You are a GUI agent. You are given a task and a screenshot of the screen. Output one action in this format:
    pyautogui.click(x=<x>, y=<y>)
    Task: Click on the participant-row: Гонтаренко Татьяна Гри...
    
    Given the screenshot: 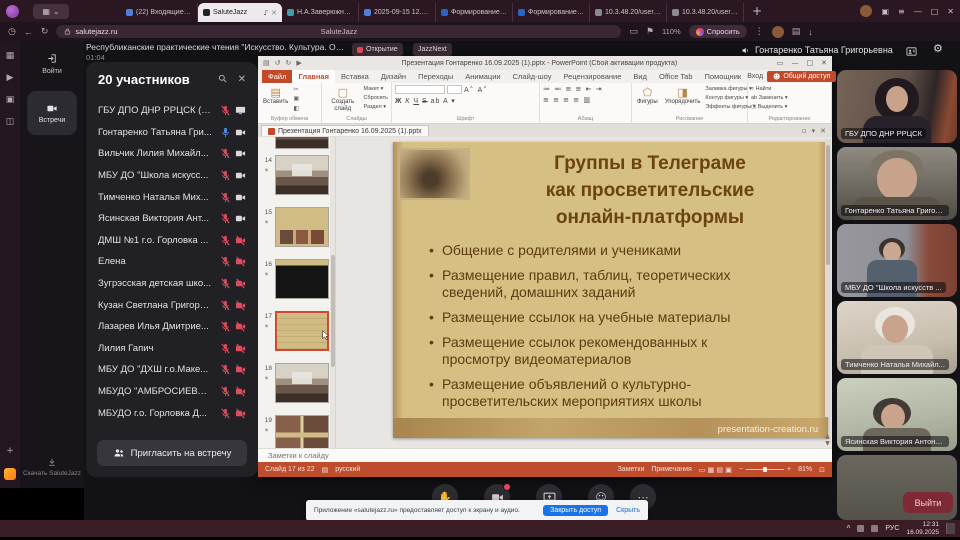 What is the action you would take?
    pyautogui.click(x=172, y=133)
    